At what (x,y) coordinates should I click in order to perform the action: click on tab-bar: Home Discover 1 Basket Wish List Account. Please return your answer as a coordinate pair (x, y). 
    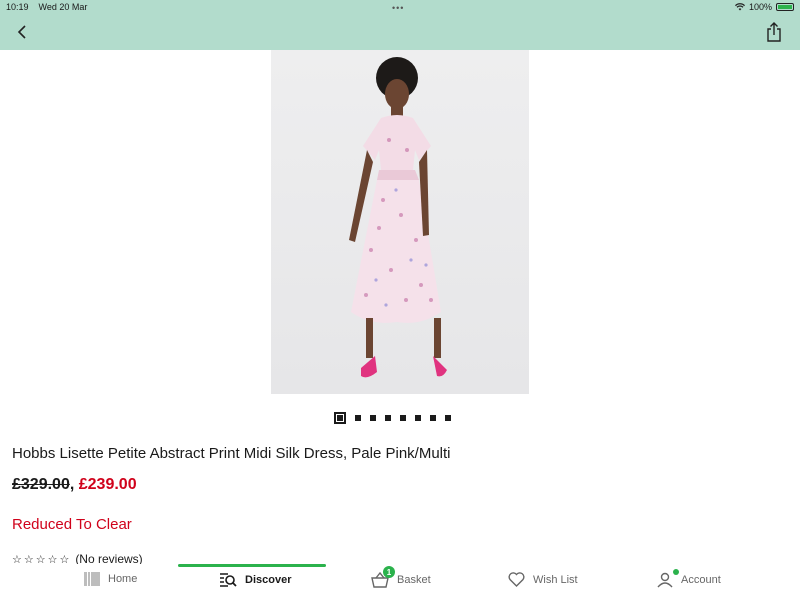
    Looking at the image, I should click on (400, 582).